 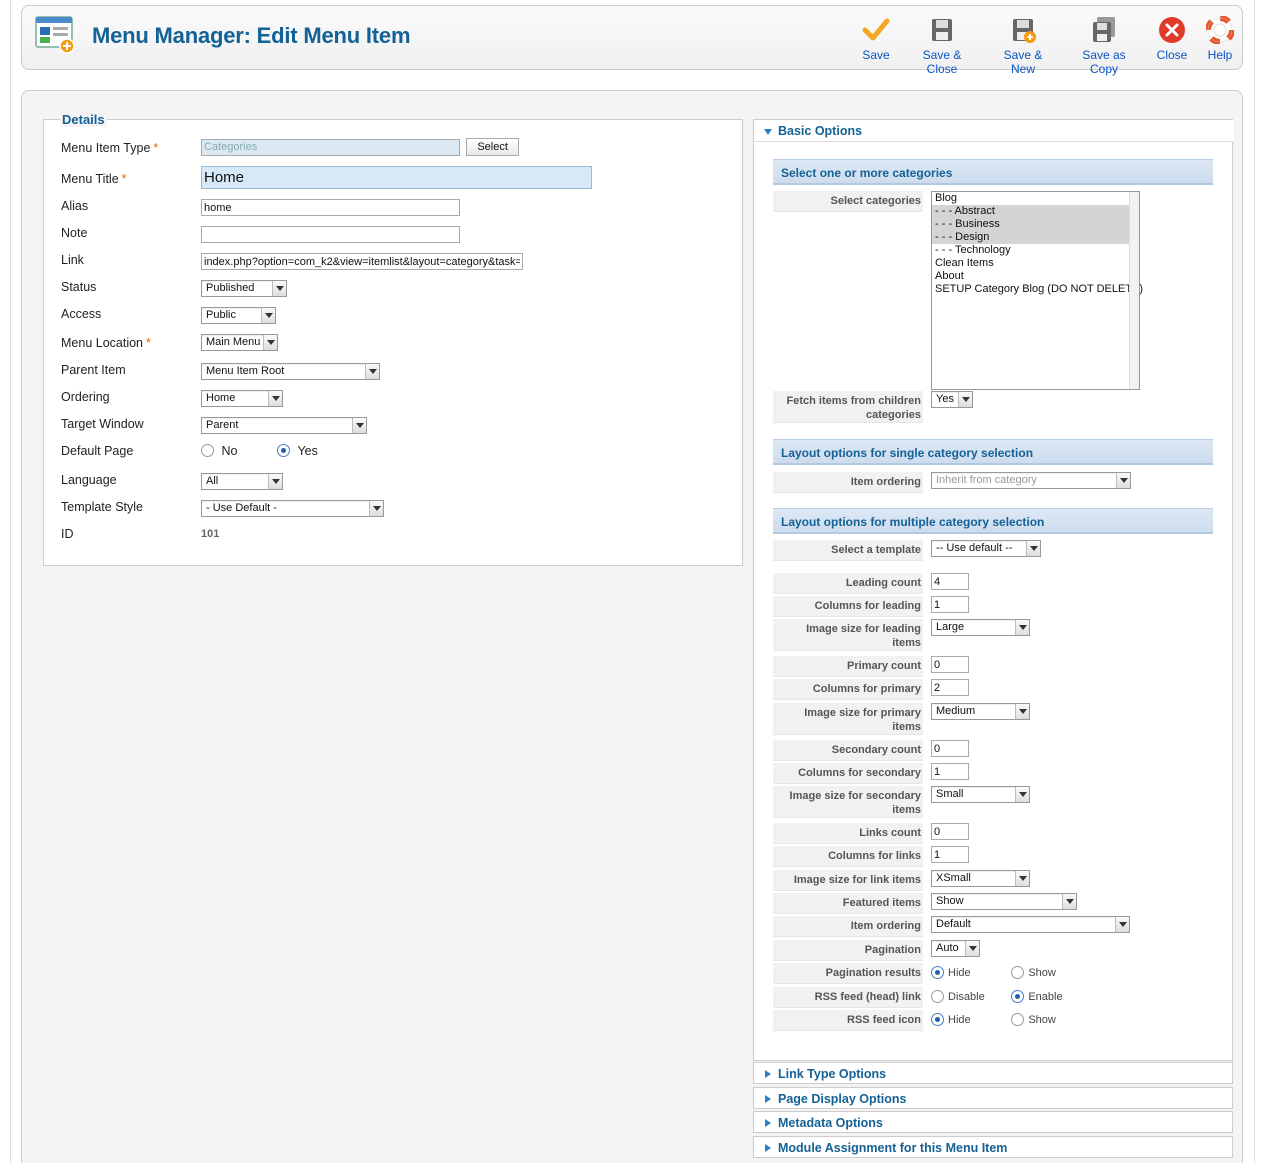 I want to click on menu-location-label-text: Menu Location, so click(x=102, y=343).